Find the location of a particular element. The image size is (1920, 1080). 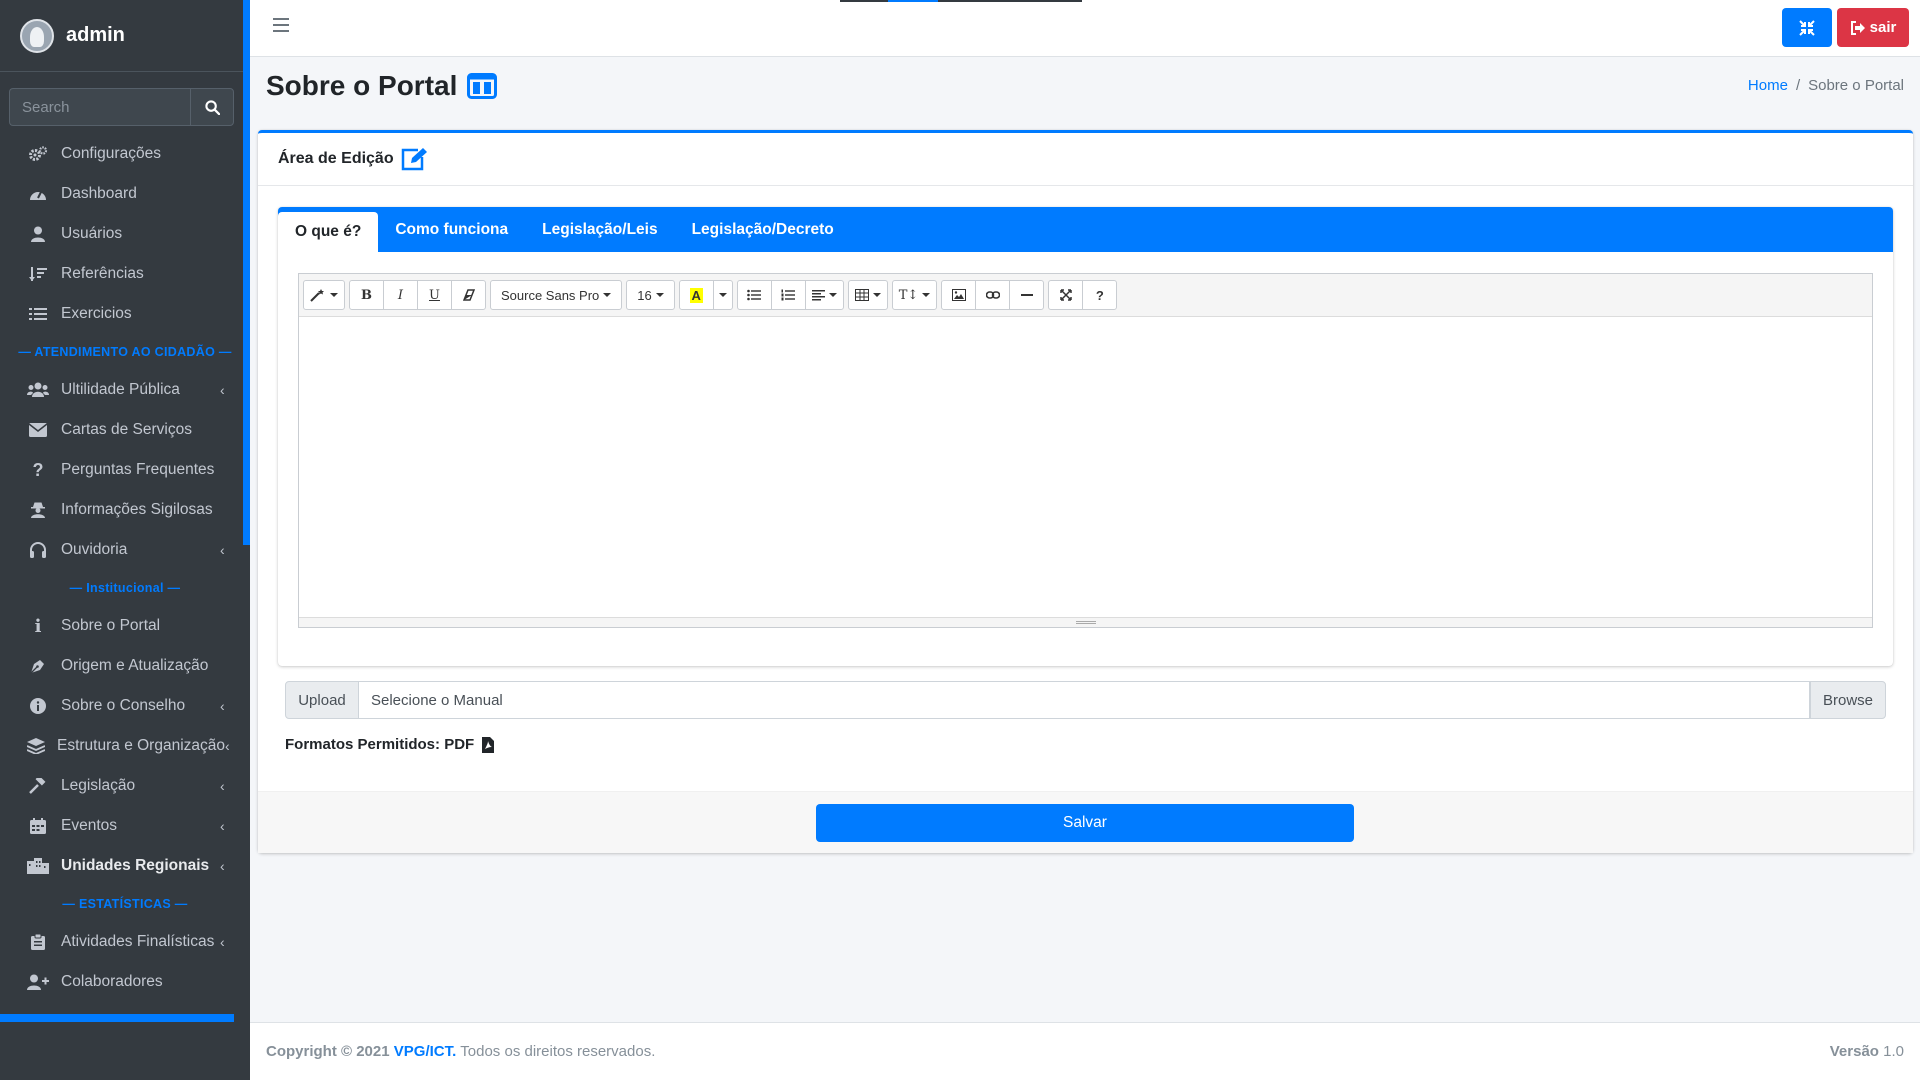

search-button is located at coordinates (212, 107).